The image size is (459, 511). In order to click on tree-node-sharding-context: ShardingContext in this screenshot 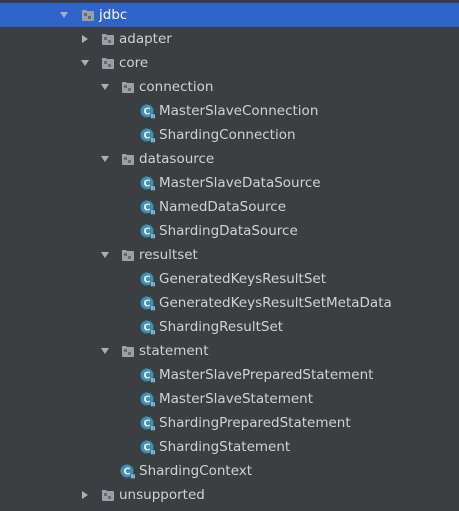, I will do `click(229, 471)`.